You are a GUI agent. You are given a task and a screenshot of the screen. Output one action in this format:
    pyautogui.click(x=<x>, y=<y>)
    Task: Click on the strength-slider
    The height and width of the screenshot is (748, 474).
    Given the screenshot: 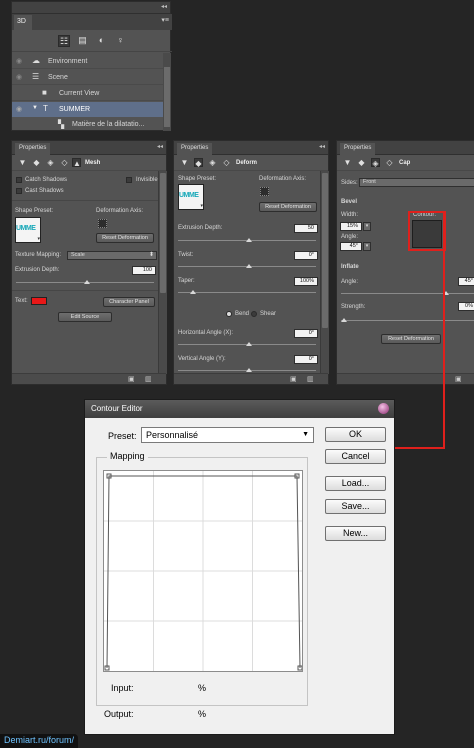 What is the action you would take?
    pyautogui.click(x=407, y=320)
    